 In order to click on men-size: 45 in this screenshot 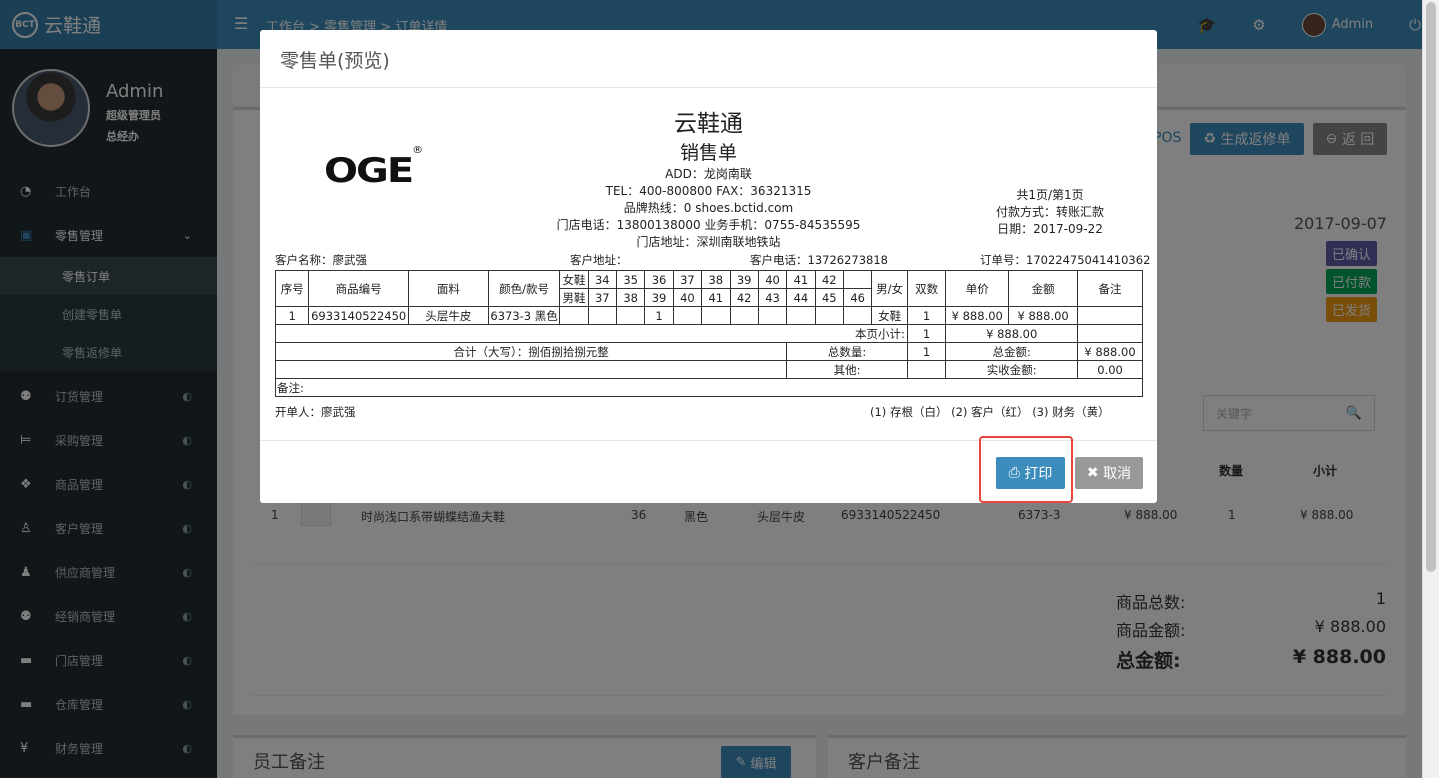, I will do `click(829, 297)`.